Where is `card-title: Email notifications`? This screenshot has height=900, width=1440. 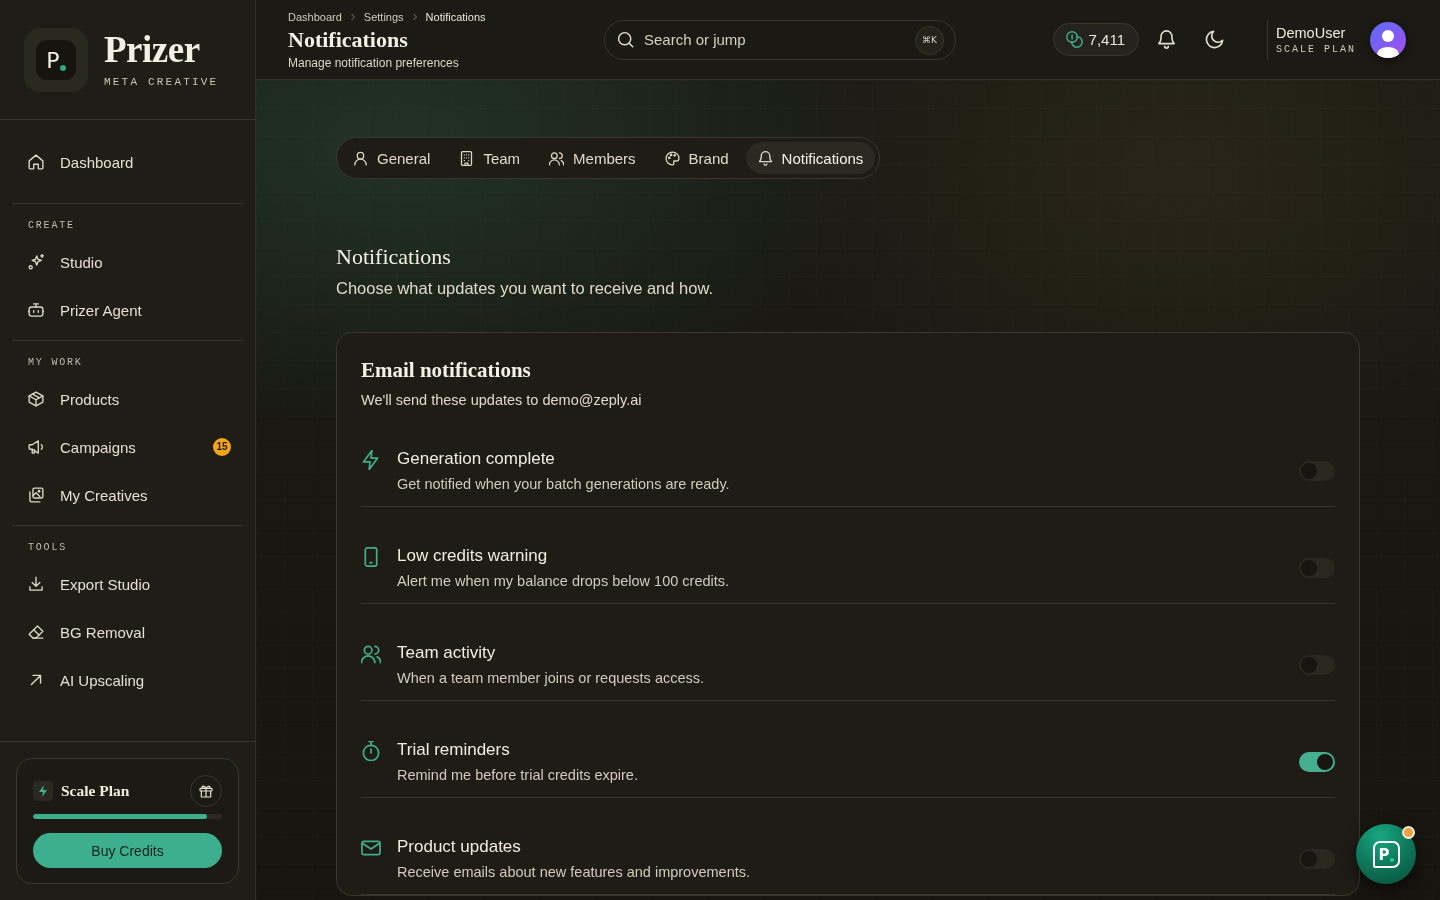
card-title: Email notifications is located at coordinates (446, 370).